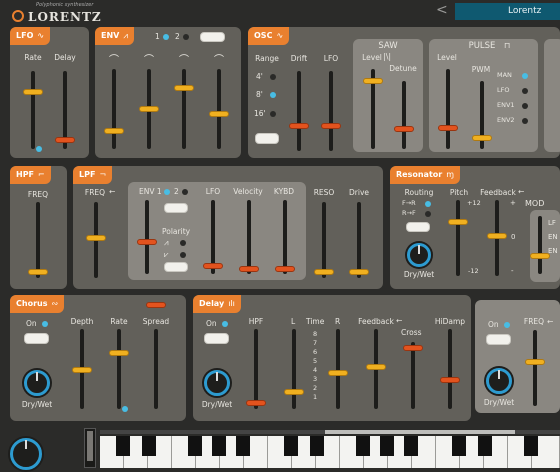 The height and width of the screenshot is (472, 560). I want to click on delay-time-l-slider, so click(294, 369).